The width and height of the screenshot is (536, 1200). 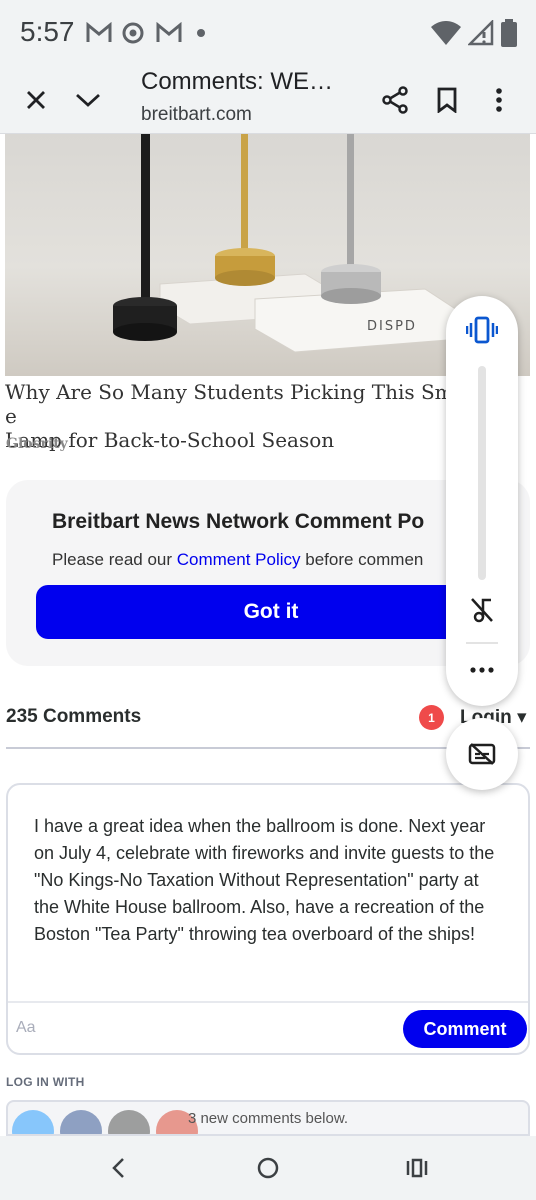 I want to click on mute-media-button, so click(x=482, y=610).